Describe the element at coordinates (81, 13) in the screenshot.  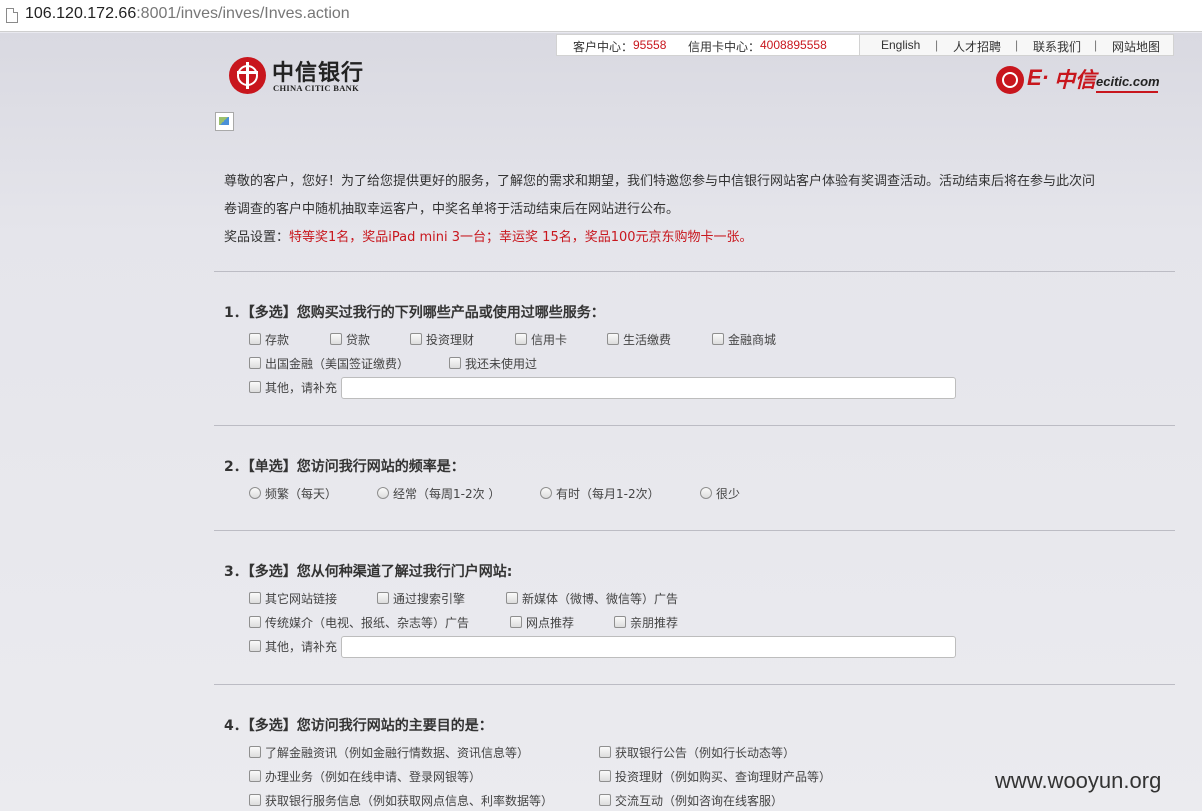
I see `url-host: 106.120.172.66` at that location.